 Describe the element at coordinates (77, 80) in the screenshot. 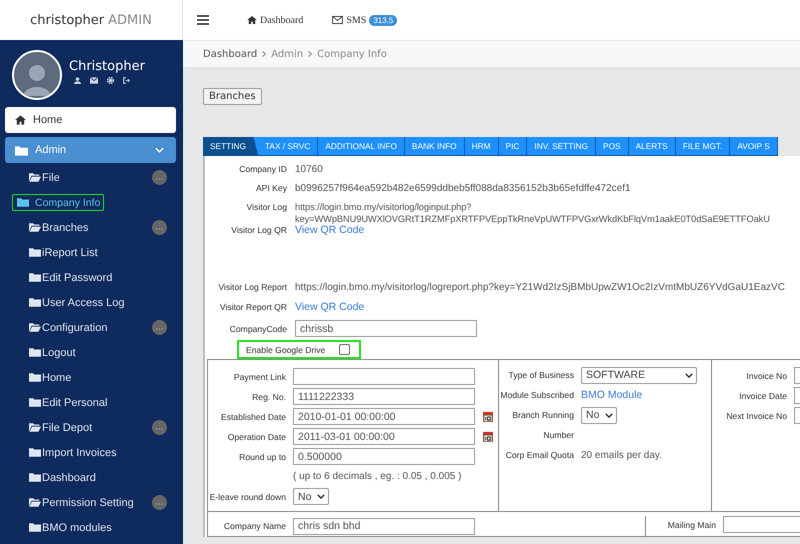

I see `user-icon` at that location.